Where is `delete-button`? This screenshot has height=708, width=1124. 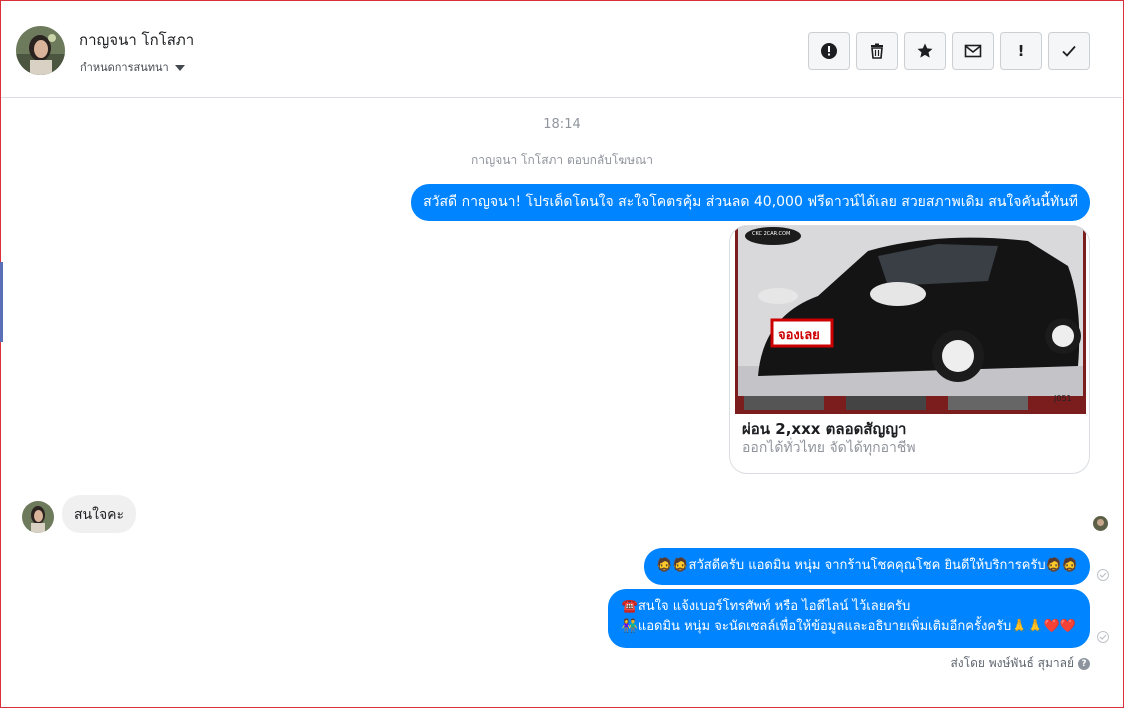 delete-button is located at coordinates (877, 51).